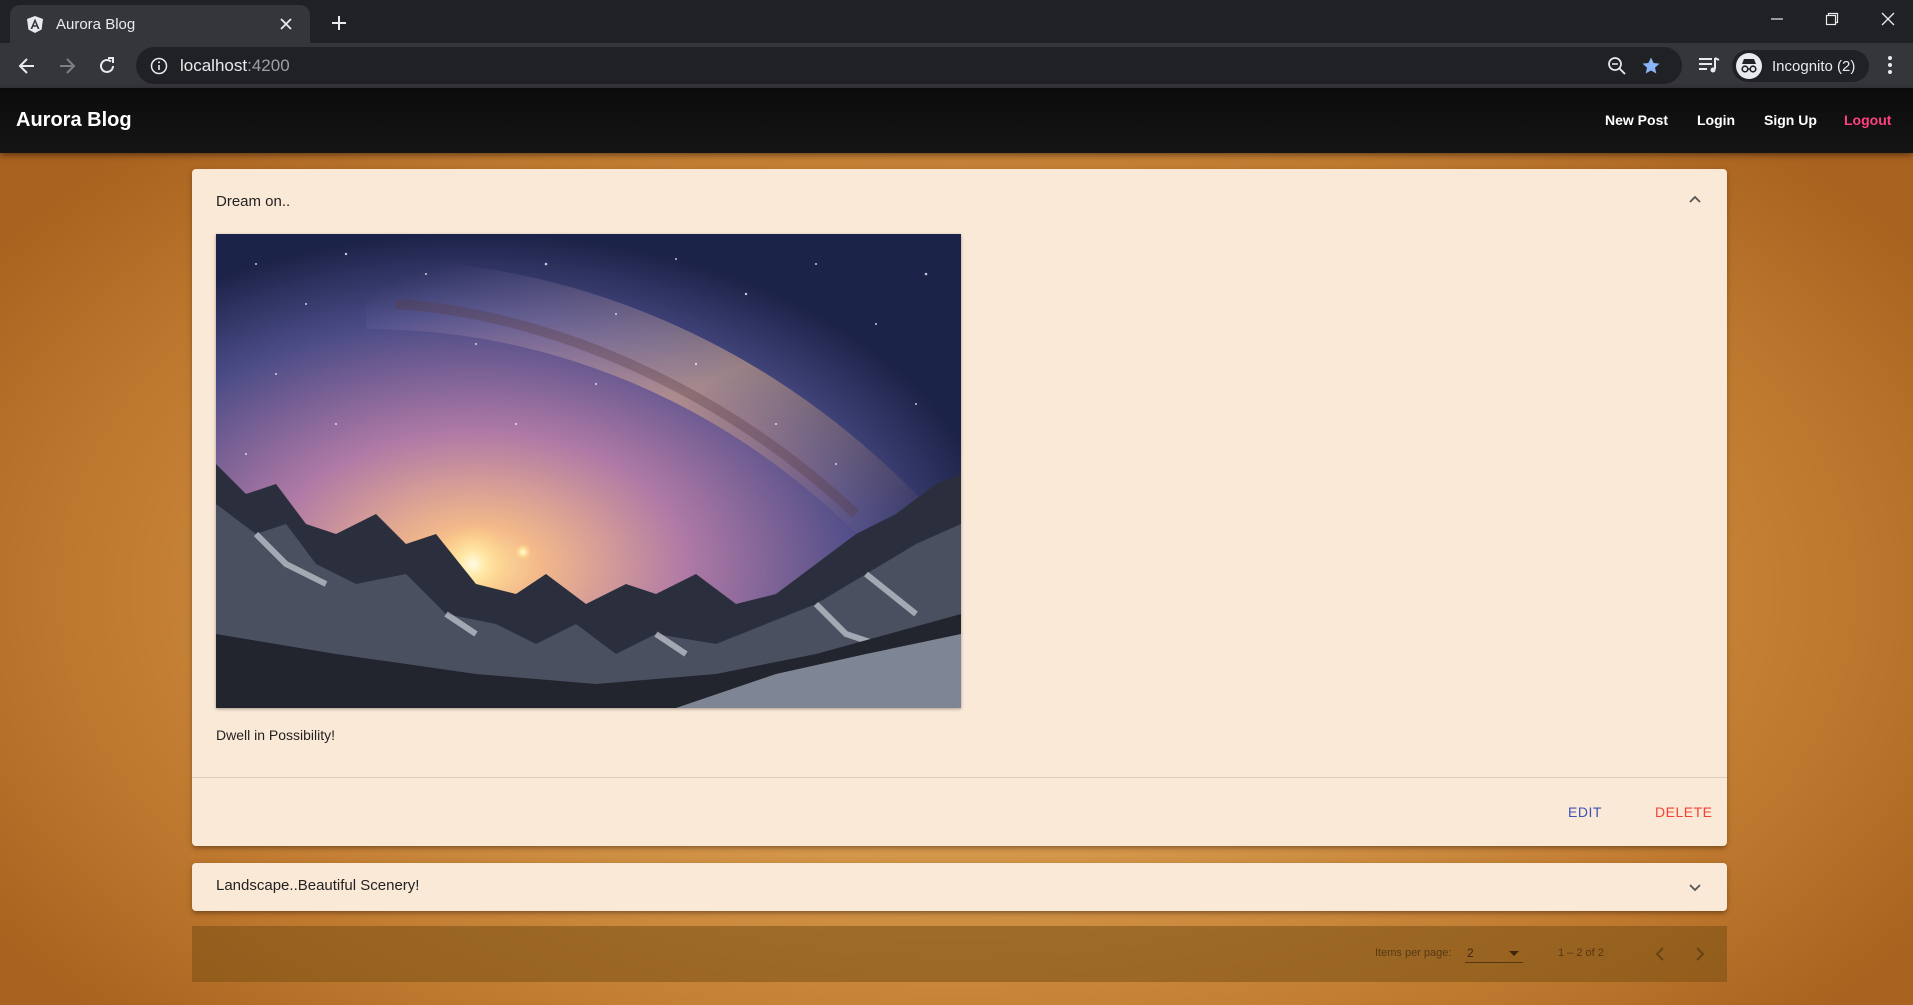 The width and height of the screenshot is (1913, 1005). Describe the element at coordinates (1514, 953) in the screenshot. I see `dropdown-arrow-icon` at that location.